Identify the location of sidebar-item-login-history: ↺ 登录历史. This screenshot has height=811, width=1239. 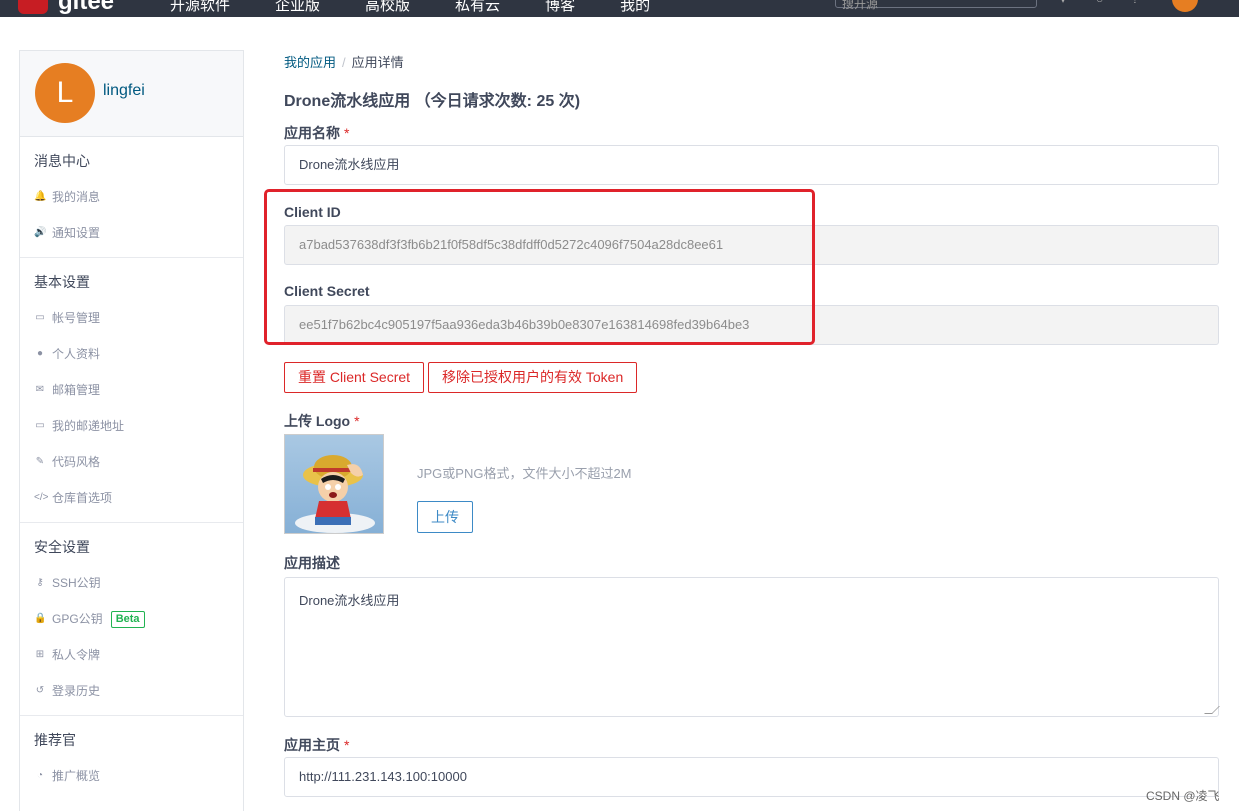
(131, 691).